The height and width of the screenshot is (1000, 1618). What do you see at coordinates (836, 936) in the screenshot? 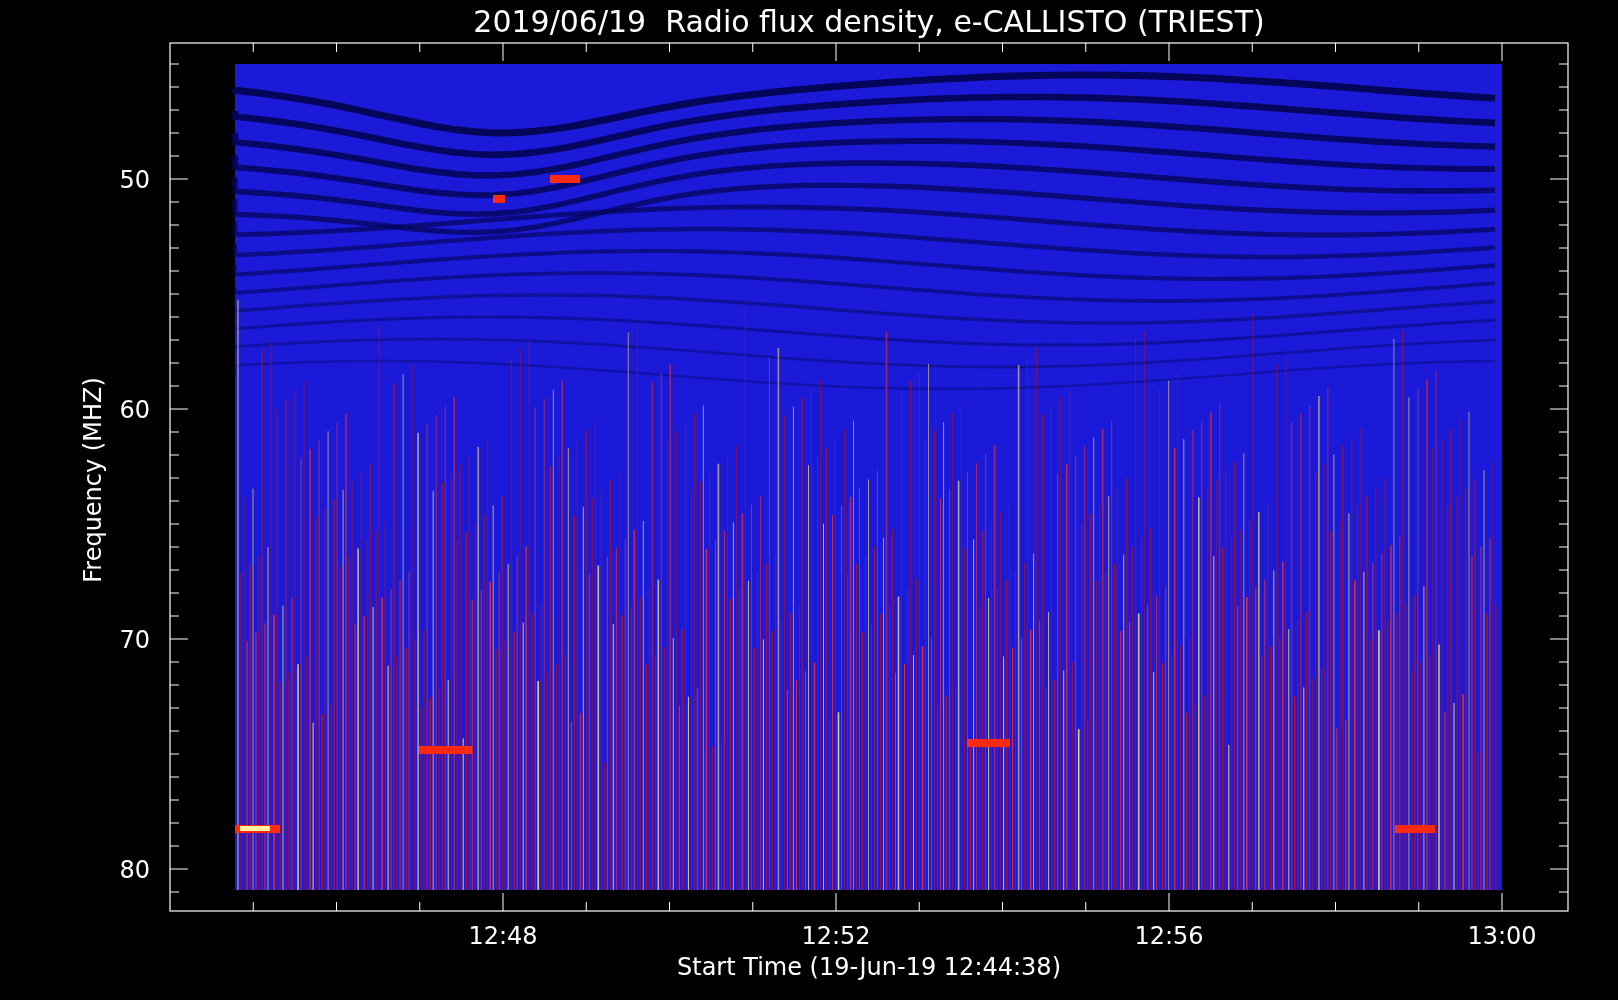
I see `x-tick-label: 12:52` at bounding box center [836, 936].